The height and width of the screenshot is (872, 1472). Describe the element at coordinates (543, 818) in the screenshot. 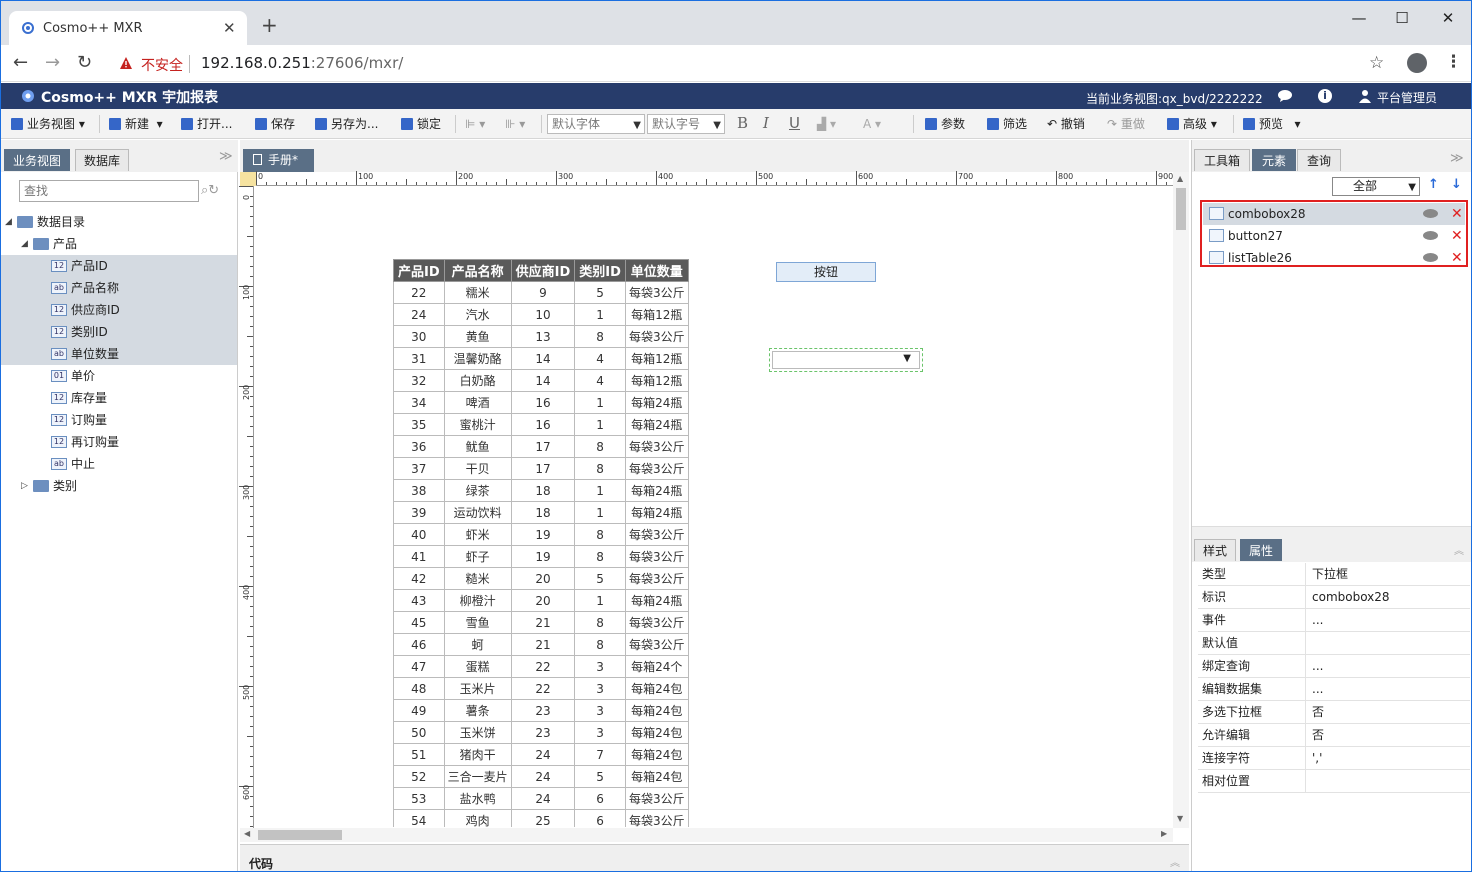

I see `table-cell: 25` at that location.